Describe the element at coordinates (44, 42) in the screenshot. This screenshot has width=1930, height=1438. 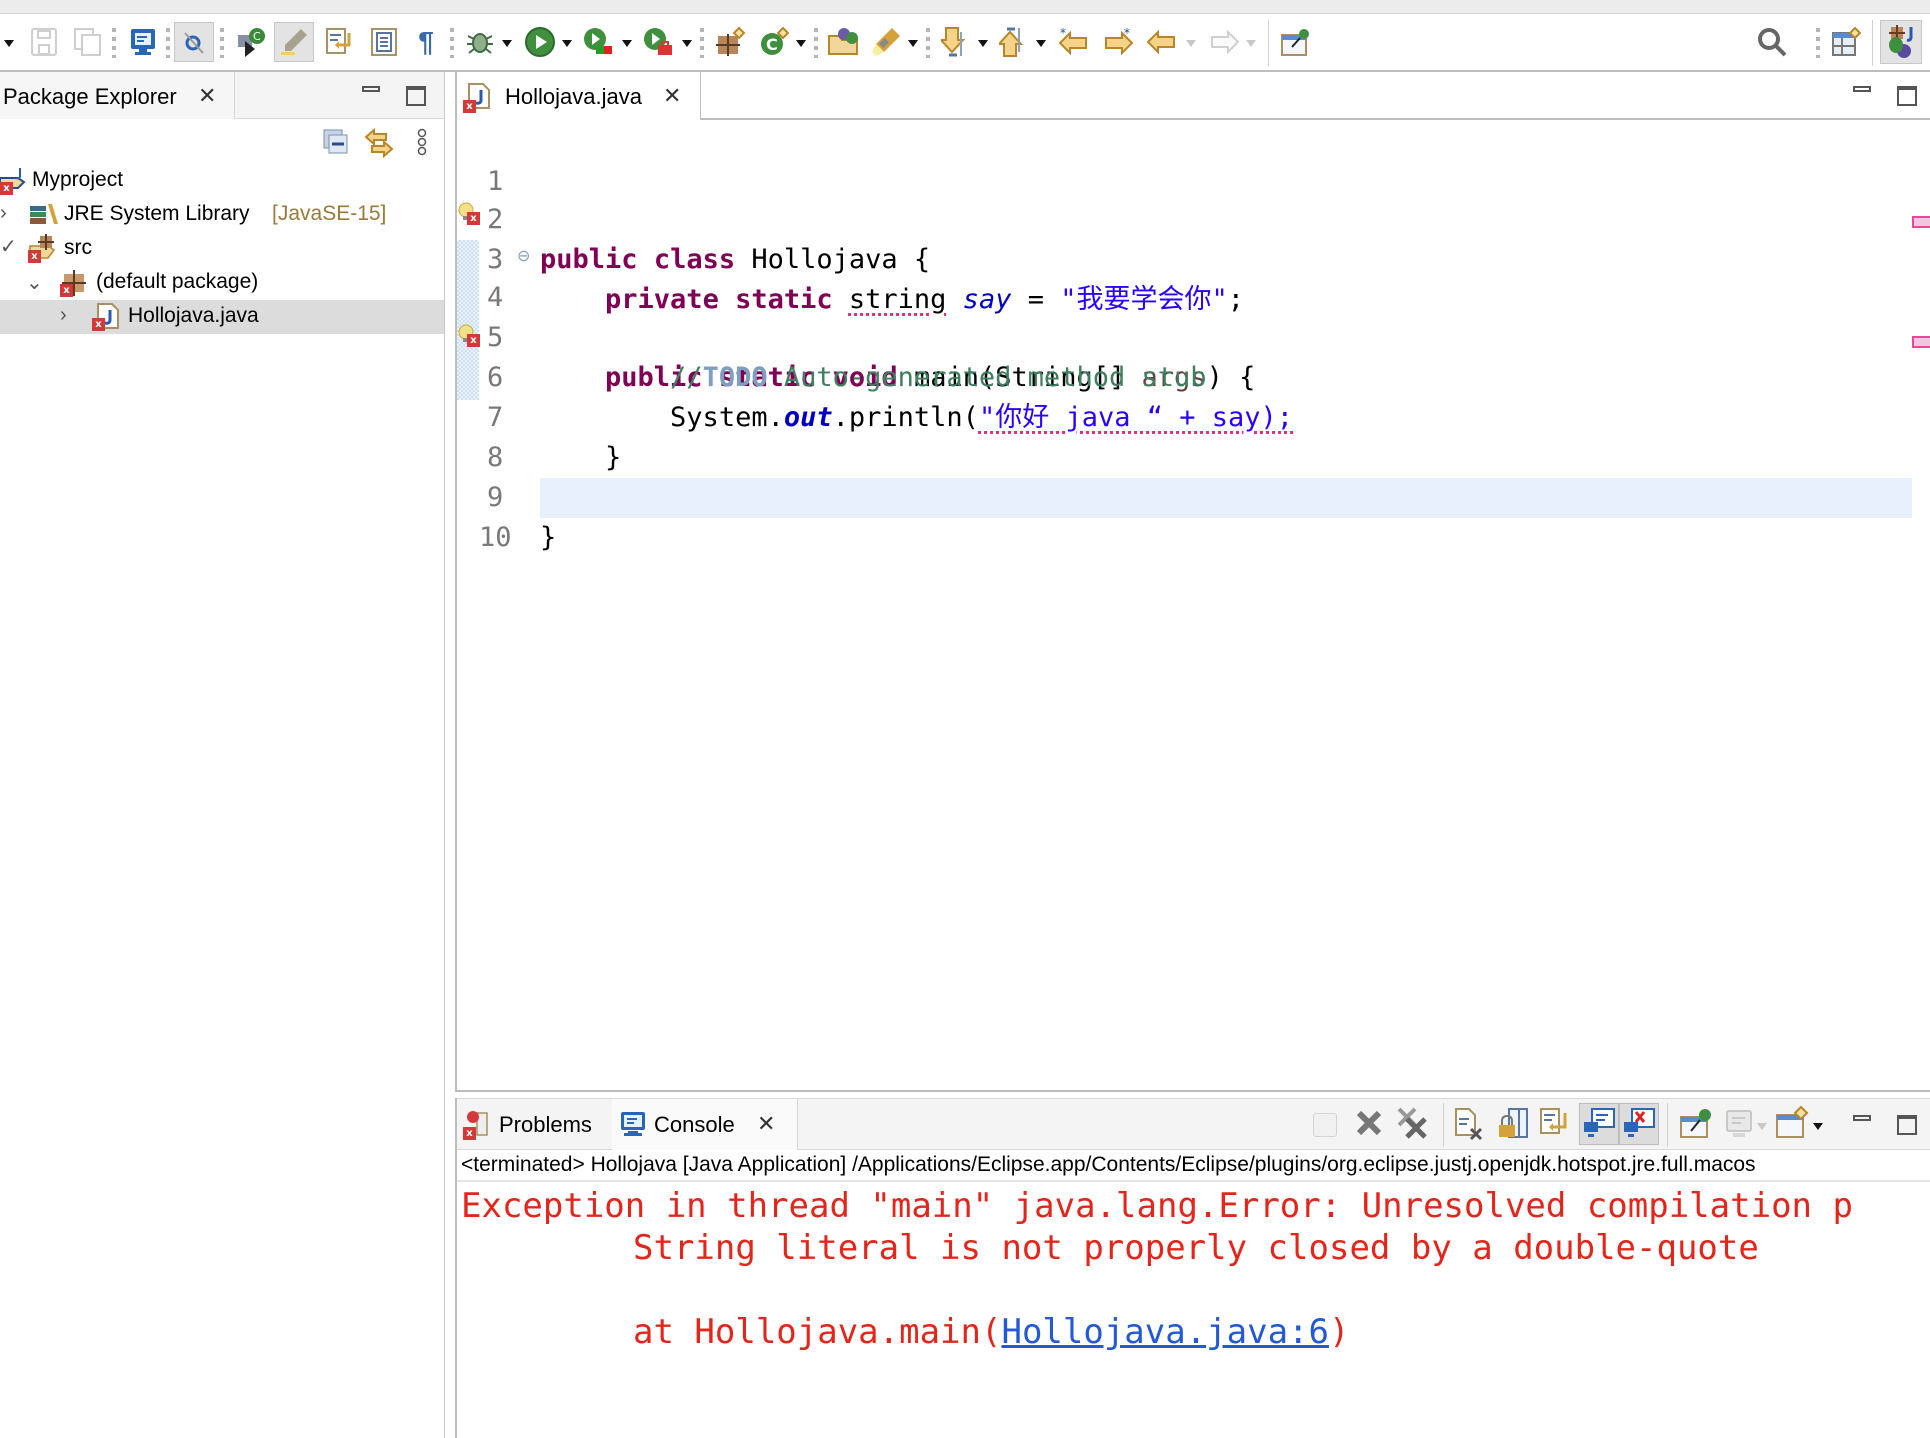
I see `save-icon` at that location.